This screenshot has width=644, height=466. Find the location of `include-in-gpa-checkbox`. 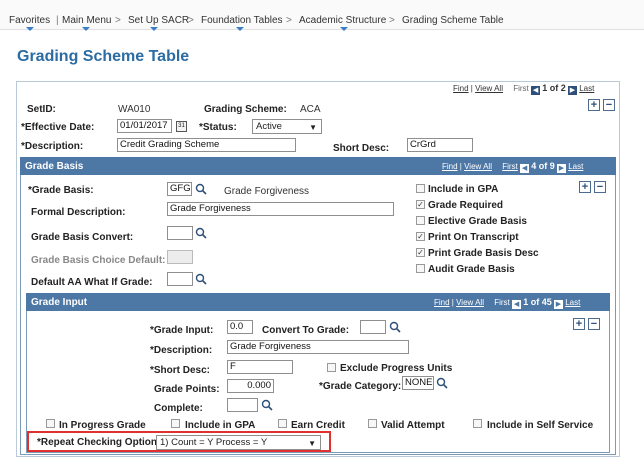

include-in-gpa-checkbox is located at coordinates (175, 423).